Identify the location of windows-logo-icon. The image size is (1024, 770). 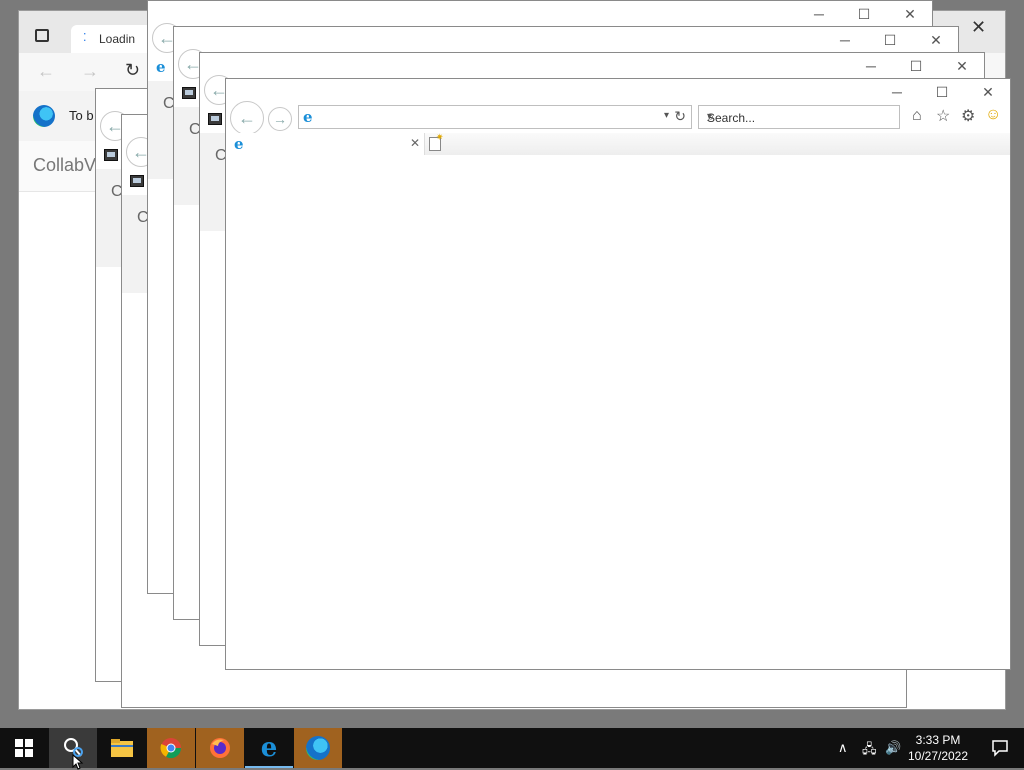
(24, 748).